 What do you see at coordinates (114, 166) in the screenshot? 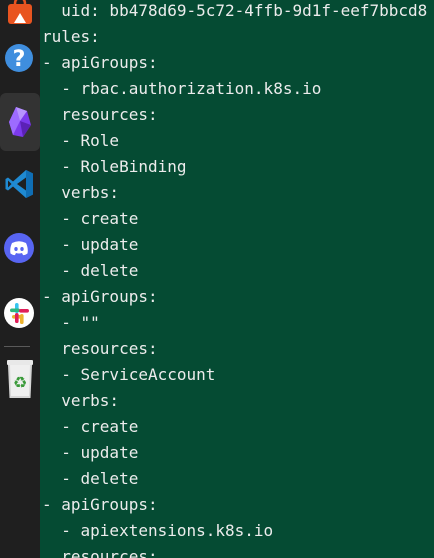
I see `terminal-line: - RoleBinding` at bounding box center [114, 166].